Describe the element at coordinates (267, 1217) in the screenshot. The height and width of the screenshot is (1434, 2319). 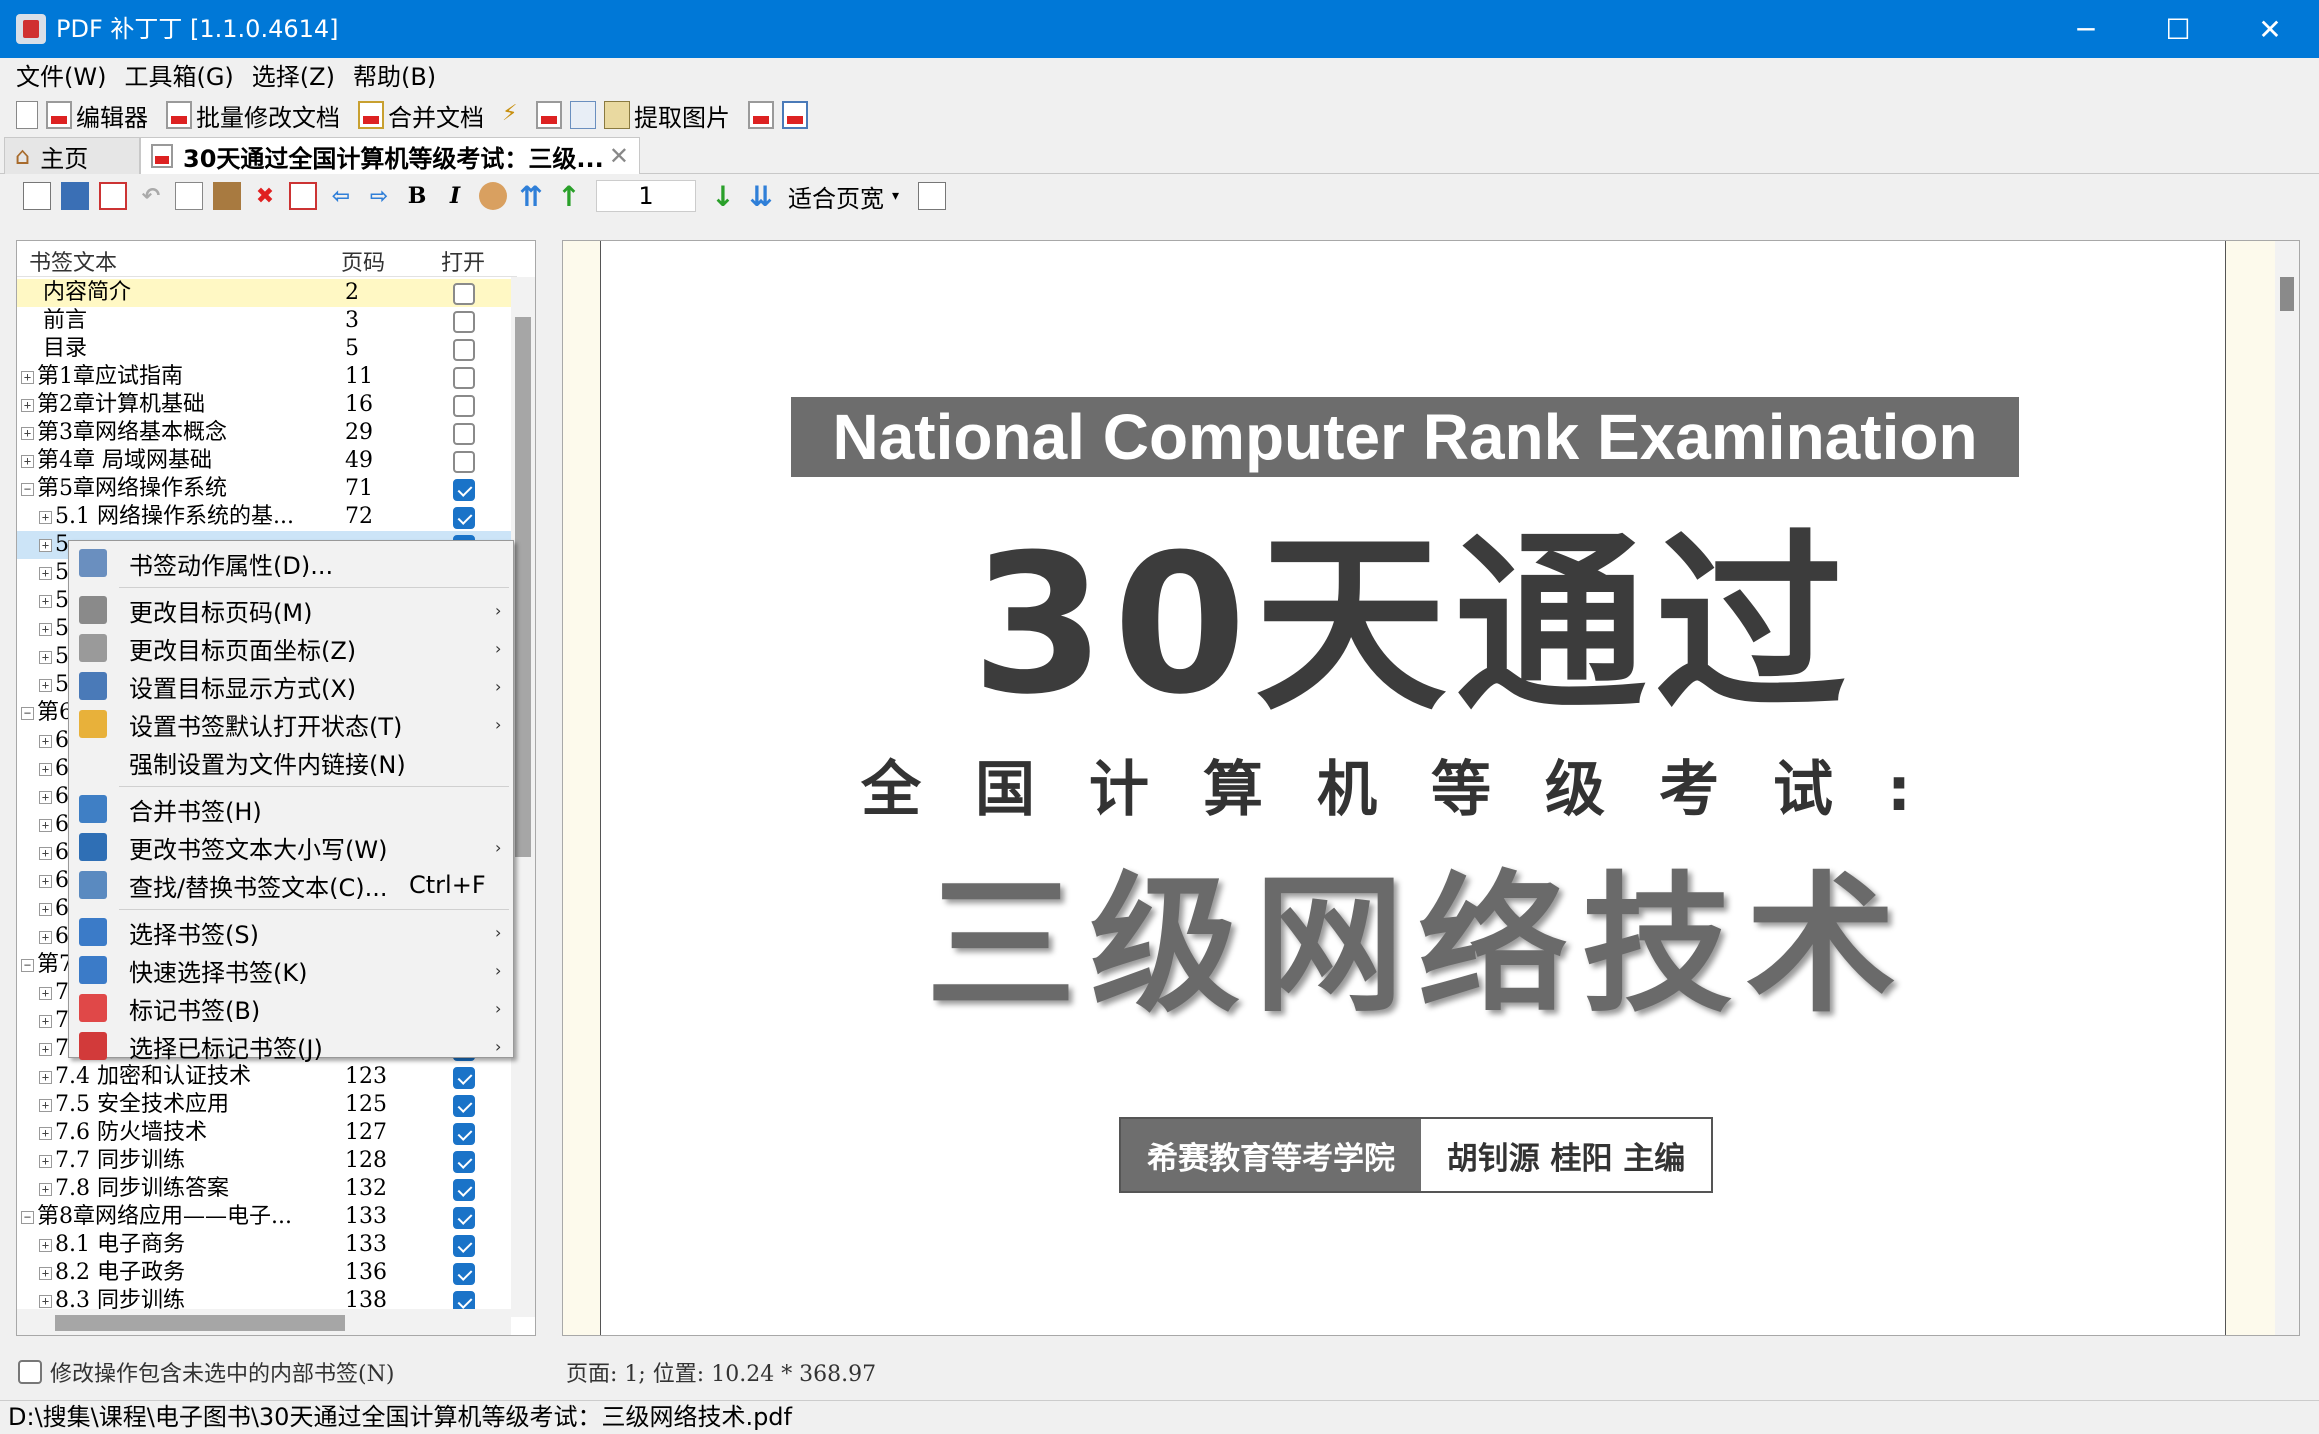
I see `bookmark-row: − 第8章网络应用——电子... 133` at that location.